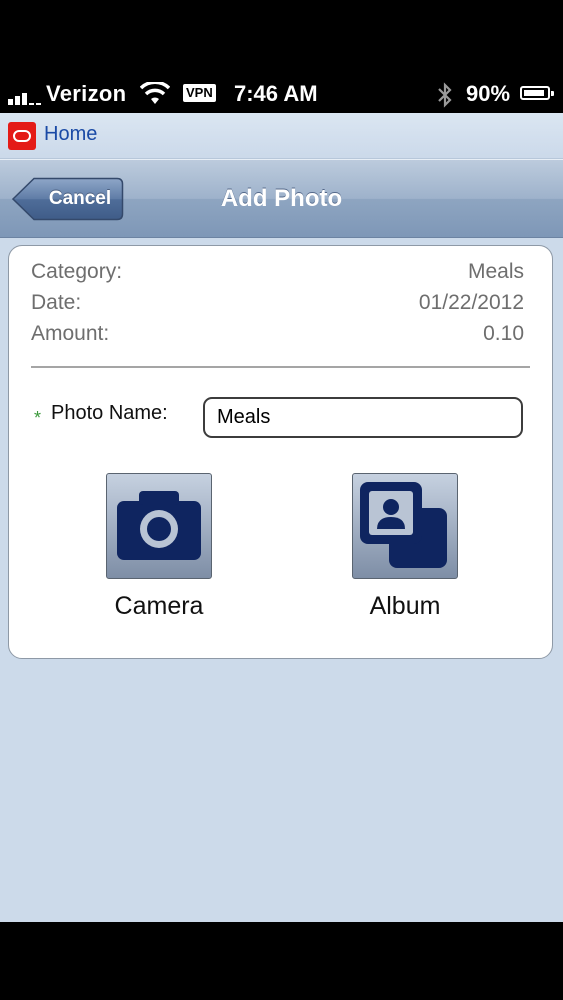  What do you see at coordinates (405, 606) in the screenshot?
I see `album-label: Album` at bounding box center [405, 606].